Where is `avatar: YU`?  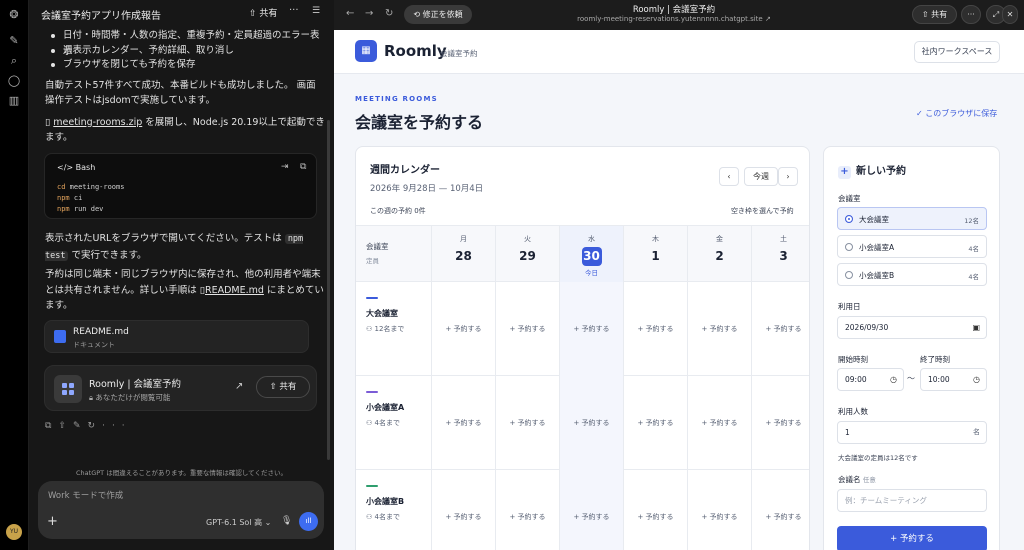
avatar: YU is located at coordinates (14, 532).